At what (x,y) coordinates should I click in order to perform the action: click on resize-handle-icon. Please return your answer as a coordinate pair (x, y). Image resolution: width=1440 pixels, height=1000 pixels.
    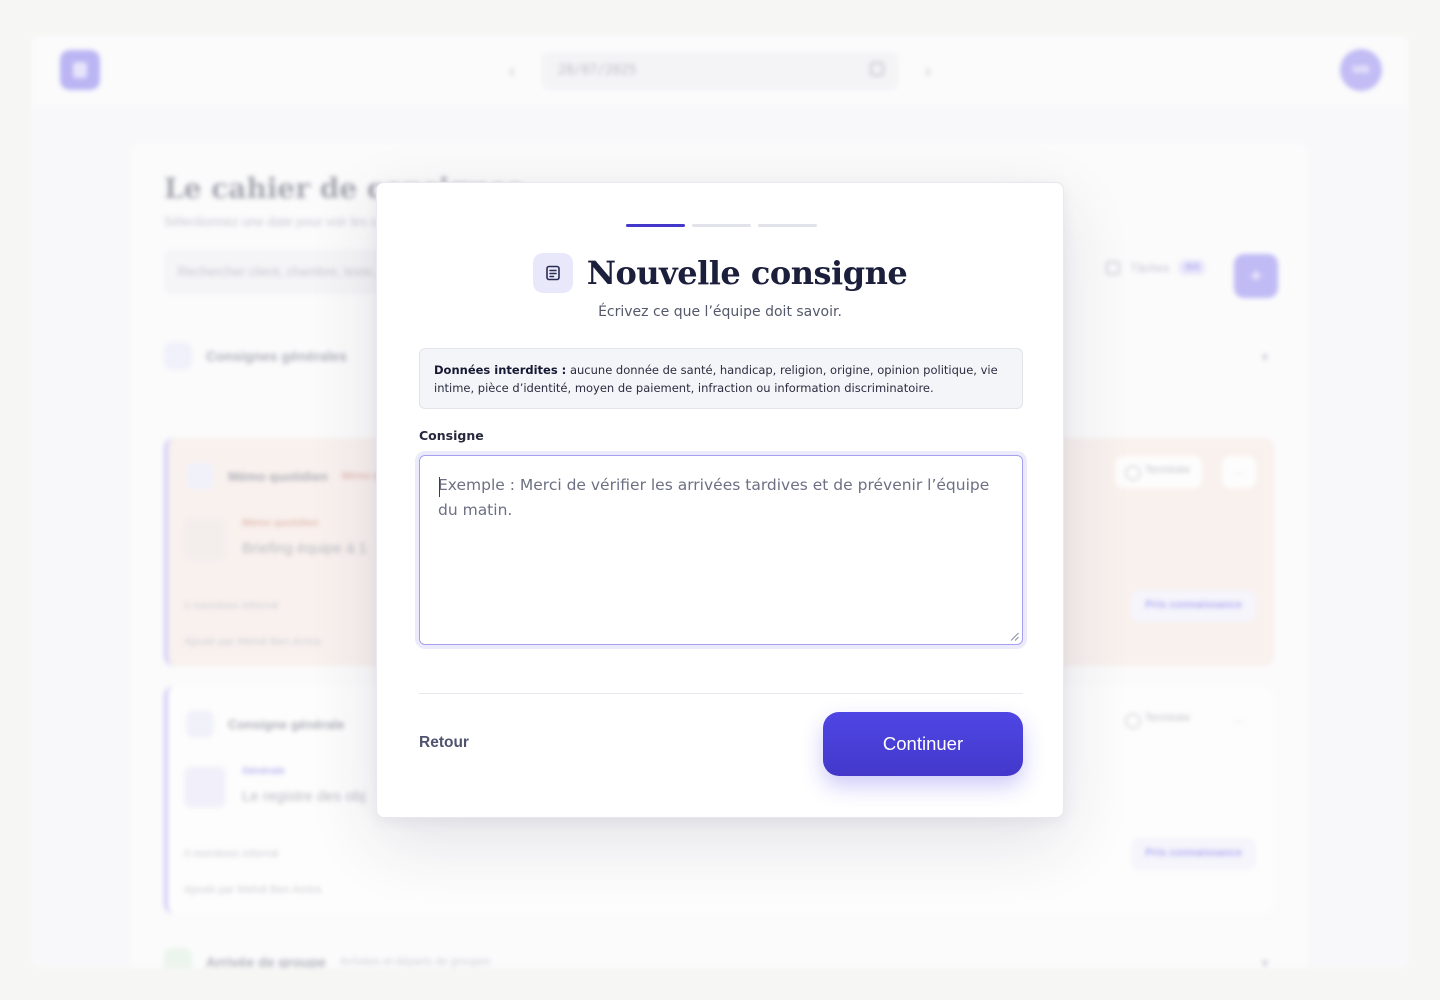
    Looking at the image, I should click on (1014, 636).